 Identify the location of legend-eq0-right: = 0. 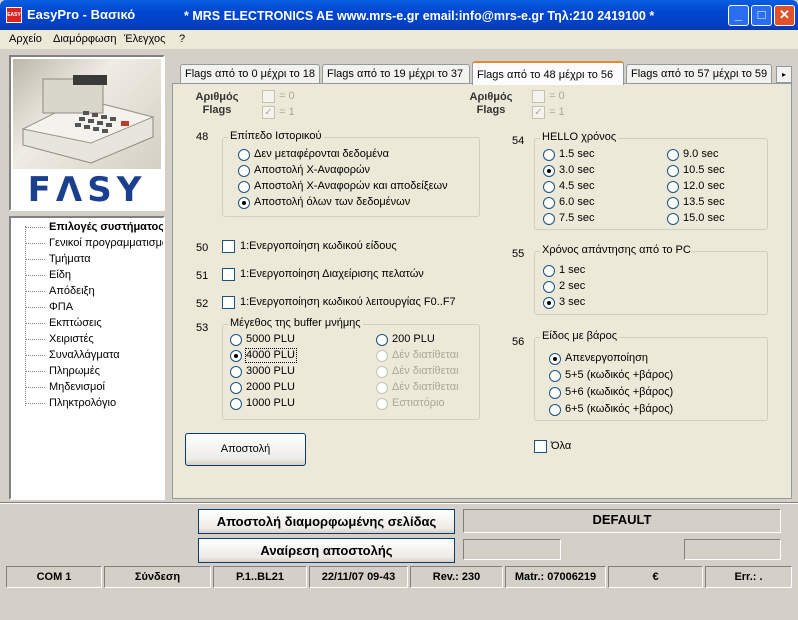
(557, 96).